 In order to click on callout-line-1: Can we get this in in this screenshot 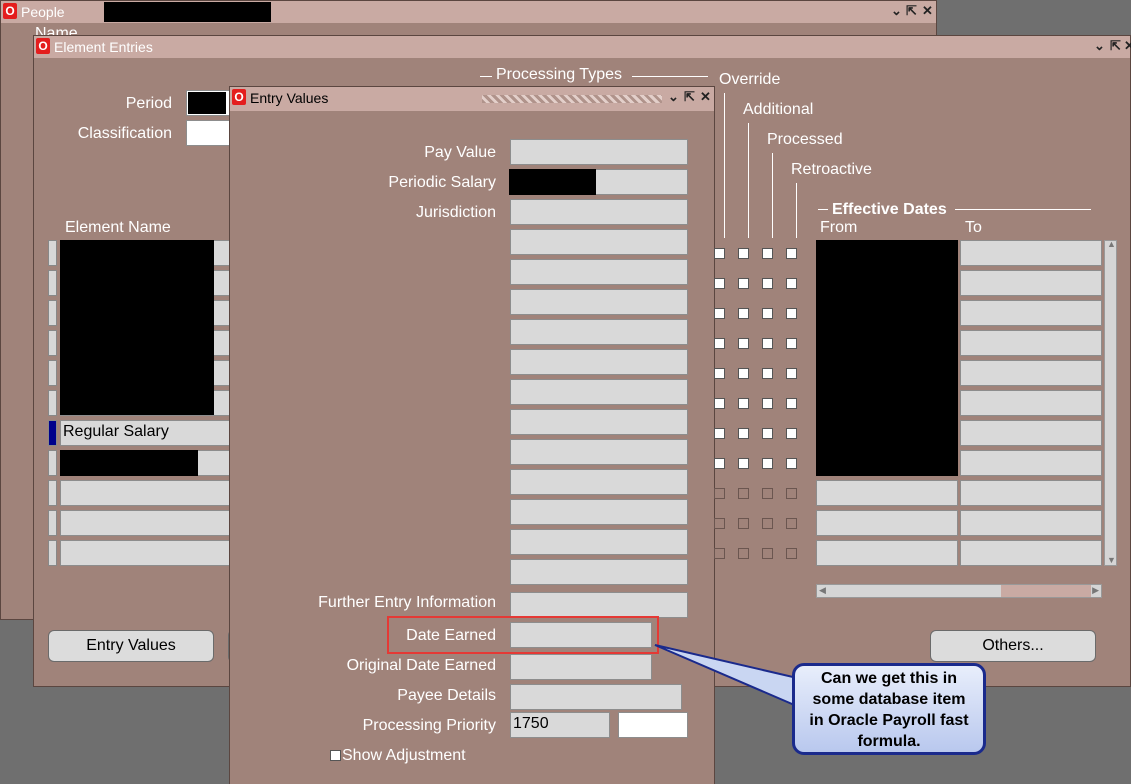, I will do `click(888, 678)`.